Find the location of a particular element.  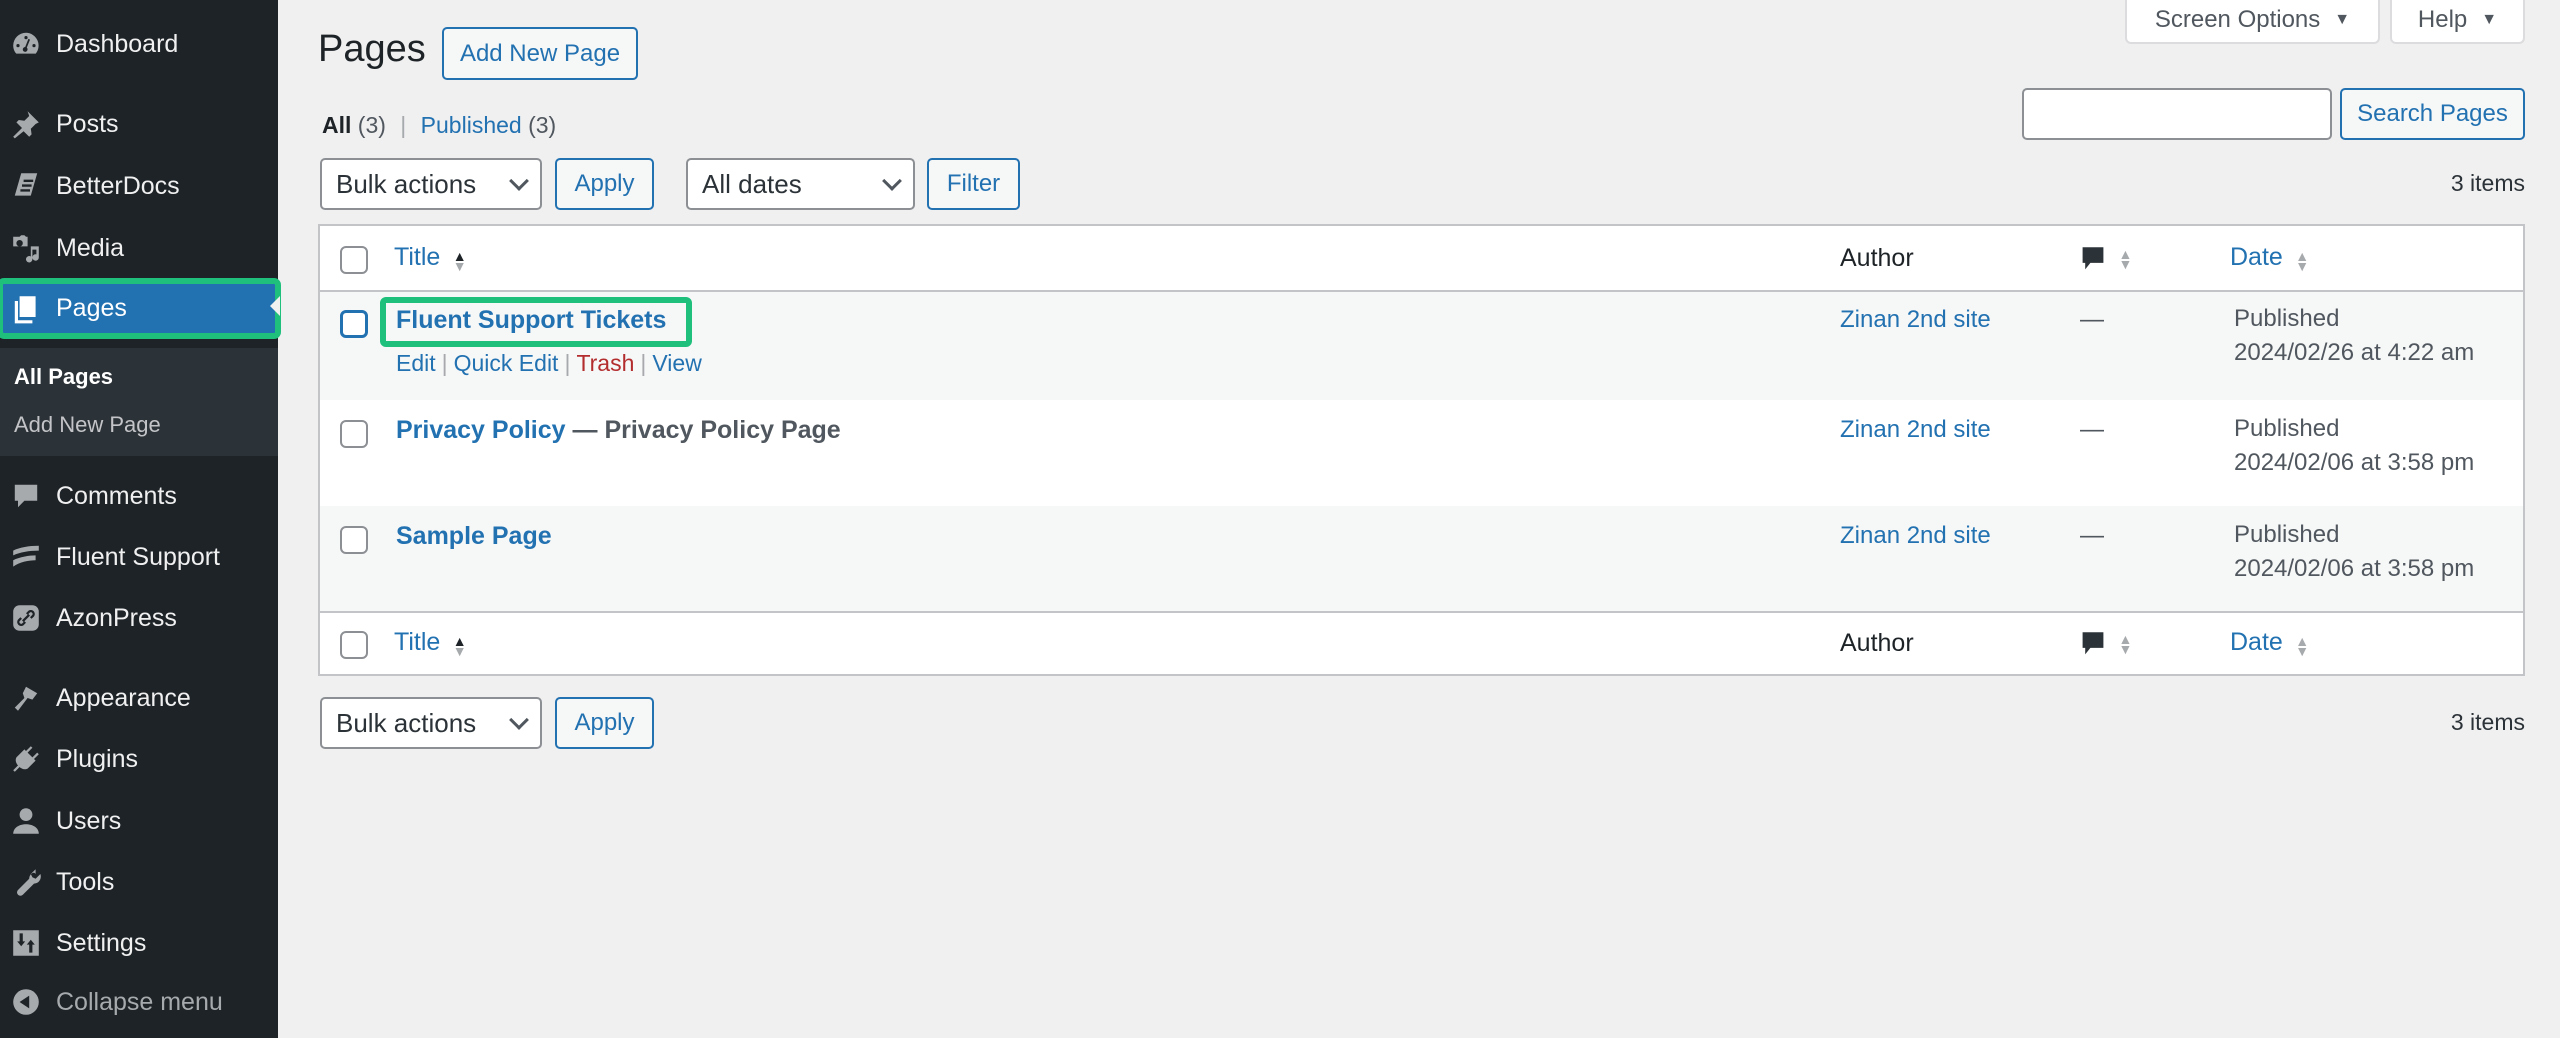

sidebar-item-fluent-support: Fluent Support is located at coordinates (139, 557).